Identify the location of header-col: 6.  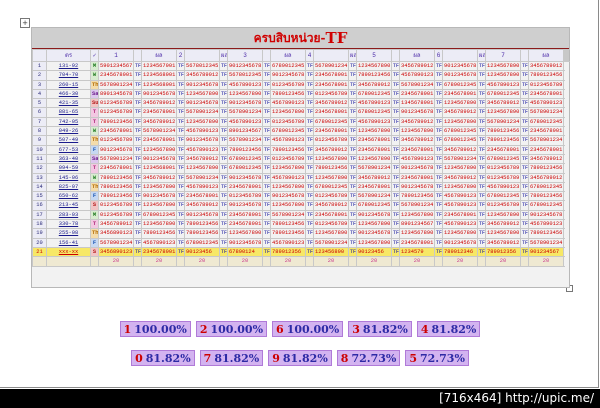
(438, 55).